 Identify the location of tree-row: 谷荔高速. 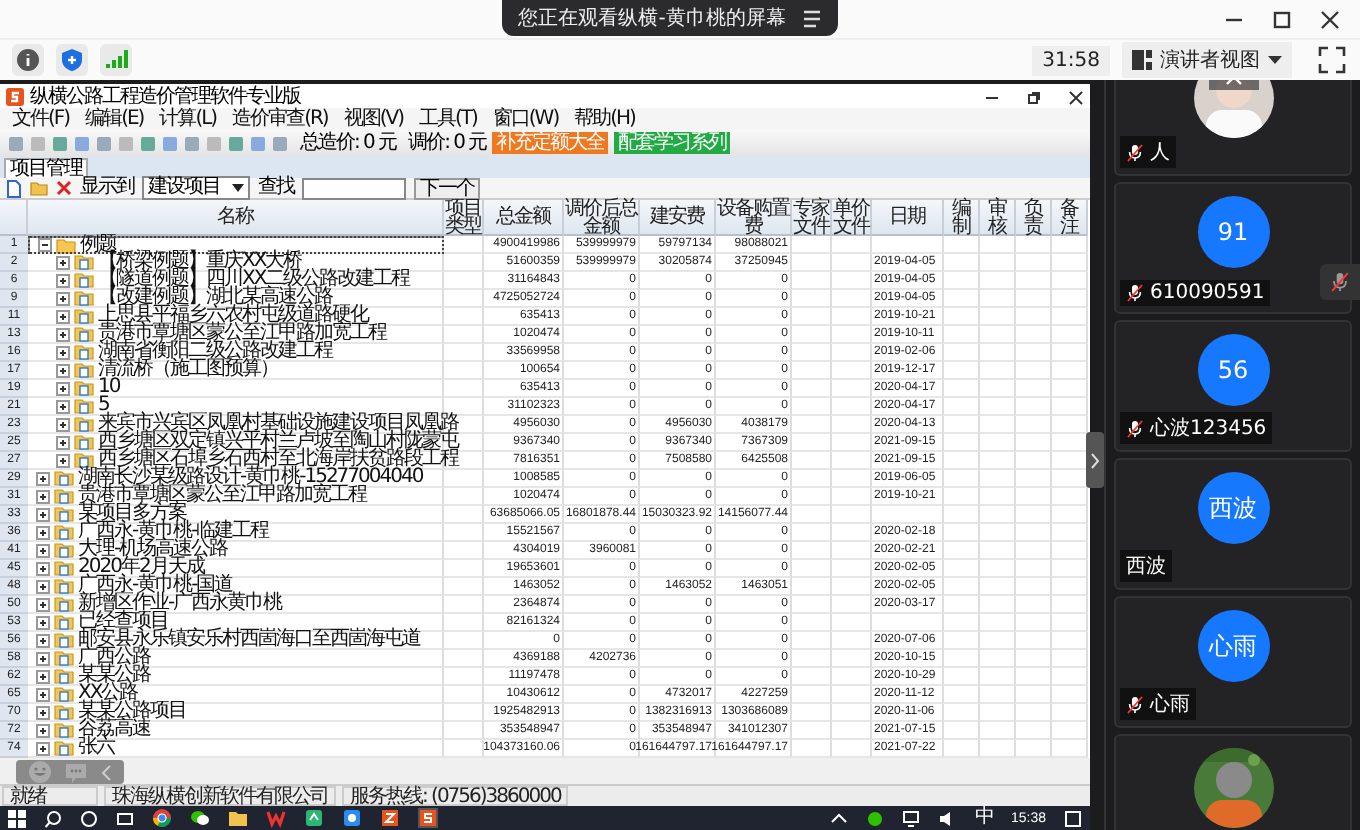
(236, 731).